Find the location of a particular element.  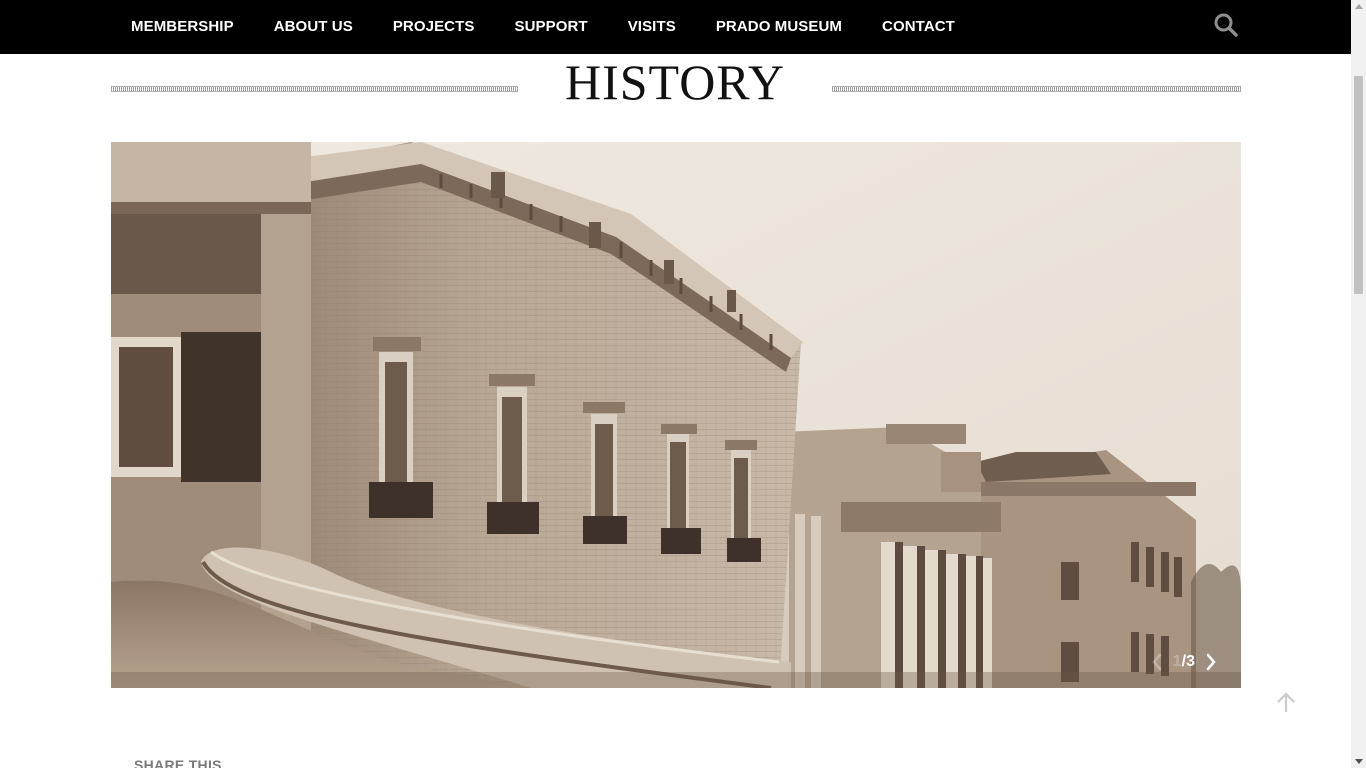

slide-current-number: 1 is located at coordinates (1177, 661).